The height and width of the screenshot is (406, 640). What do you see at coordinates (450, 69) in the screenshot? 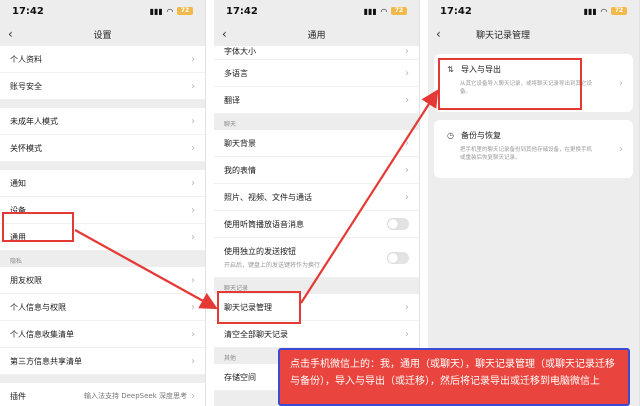
I see `import-export-icon: ⇅` at bounding box center [450, 69].